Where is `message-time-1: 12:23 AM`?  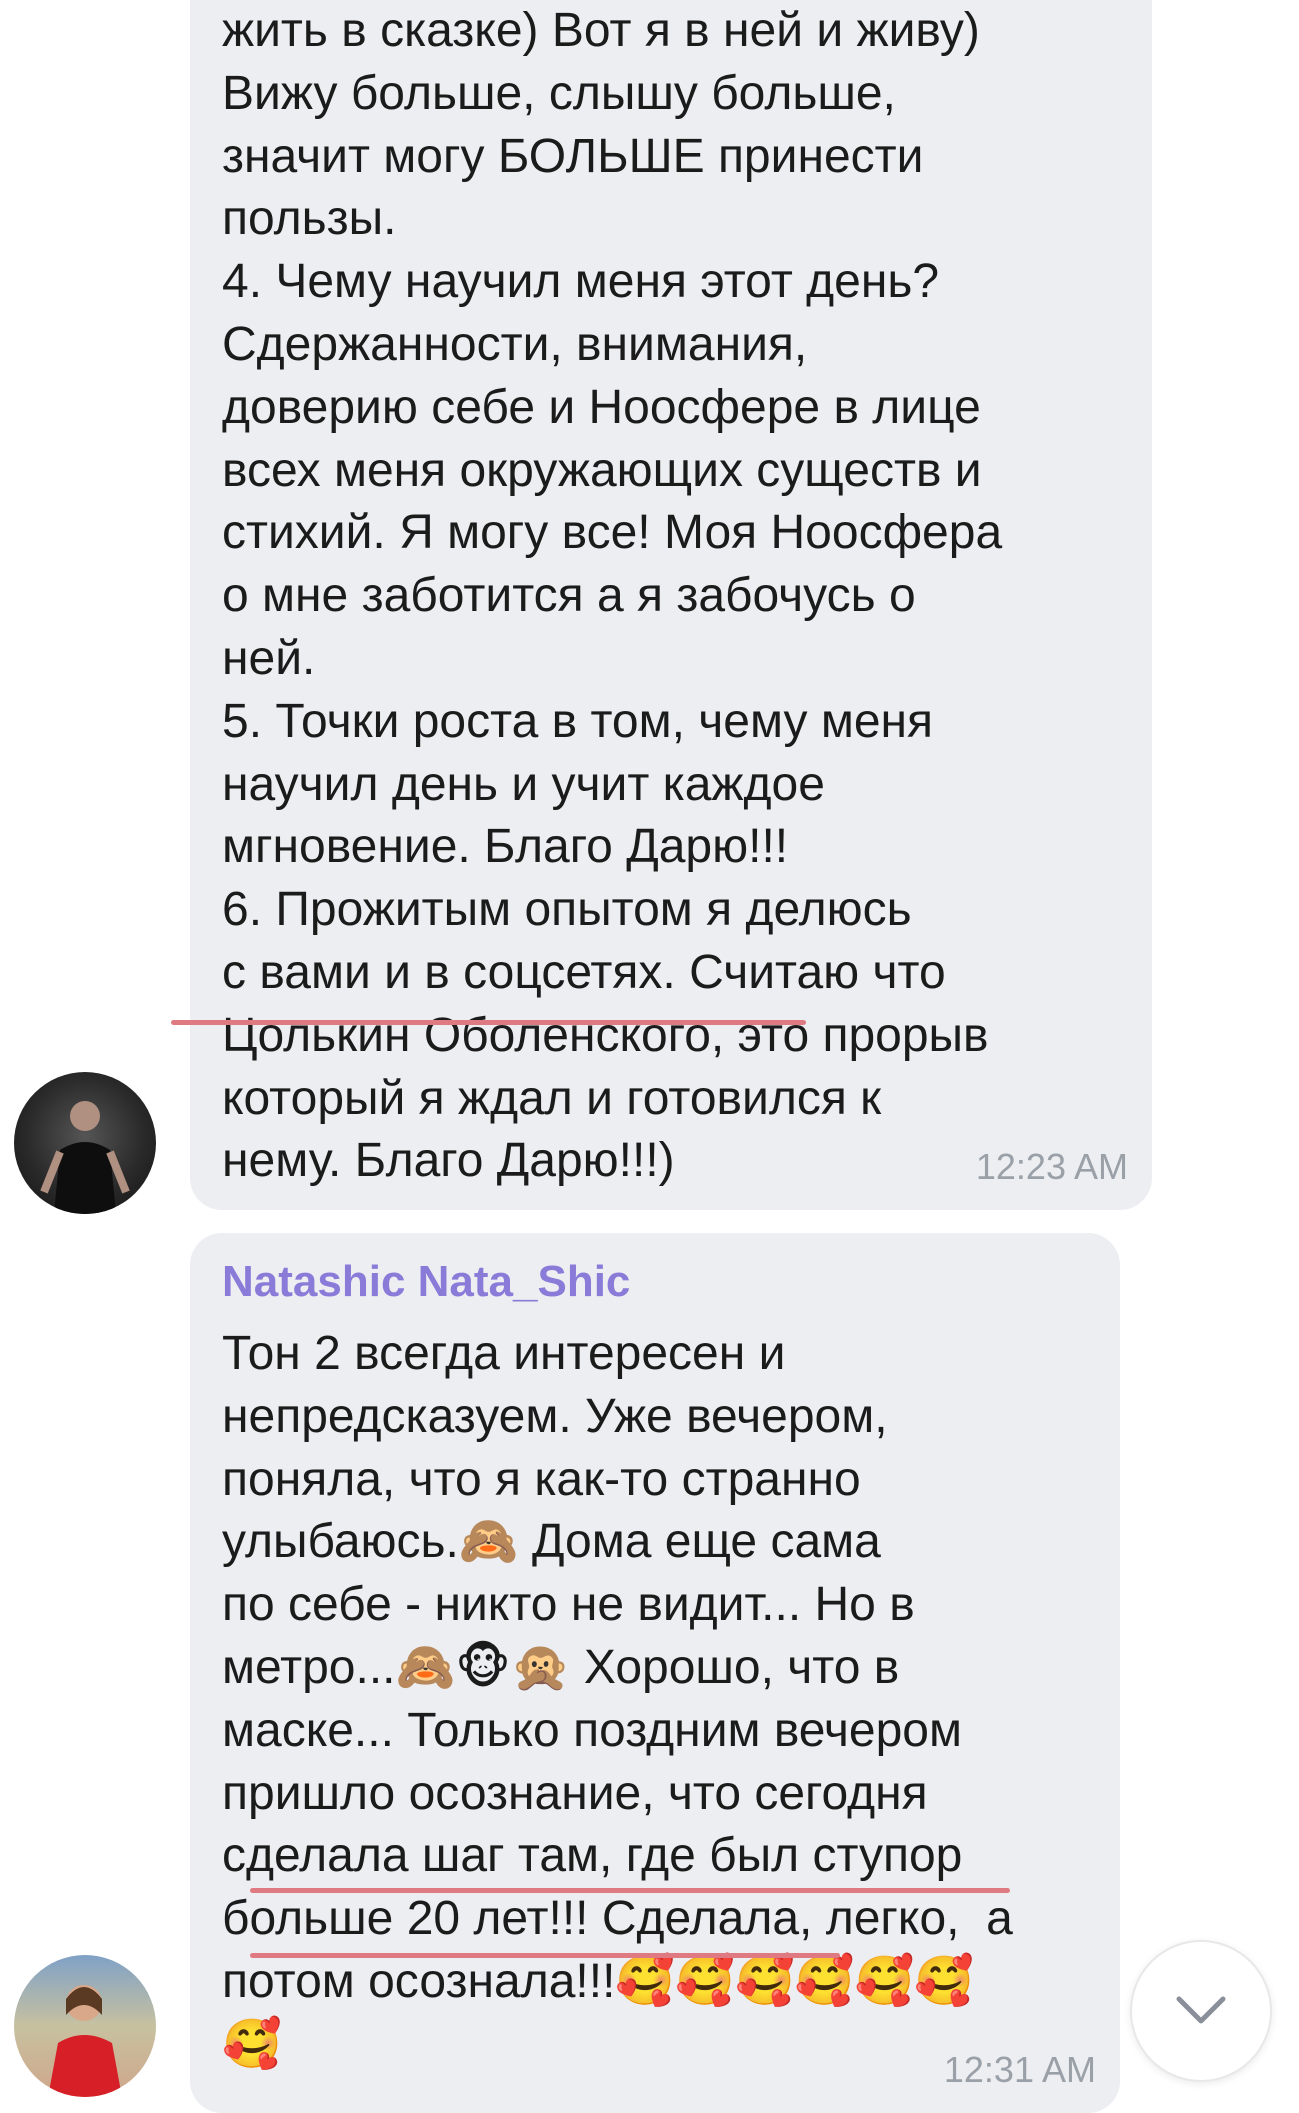 message-time-1: 12:23 AM is located at coordinates (1051, 1166).